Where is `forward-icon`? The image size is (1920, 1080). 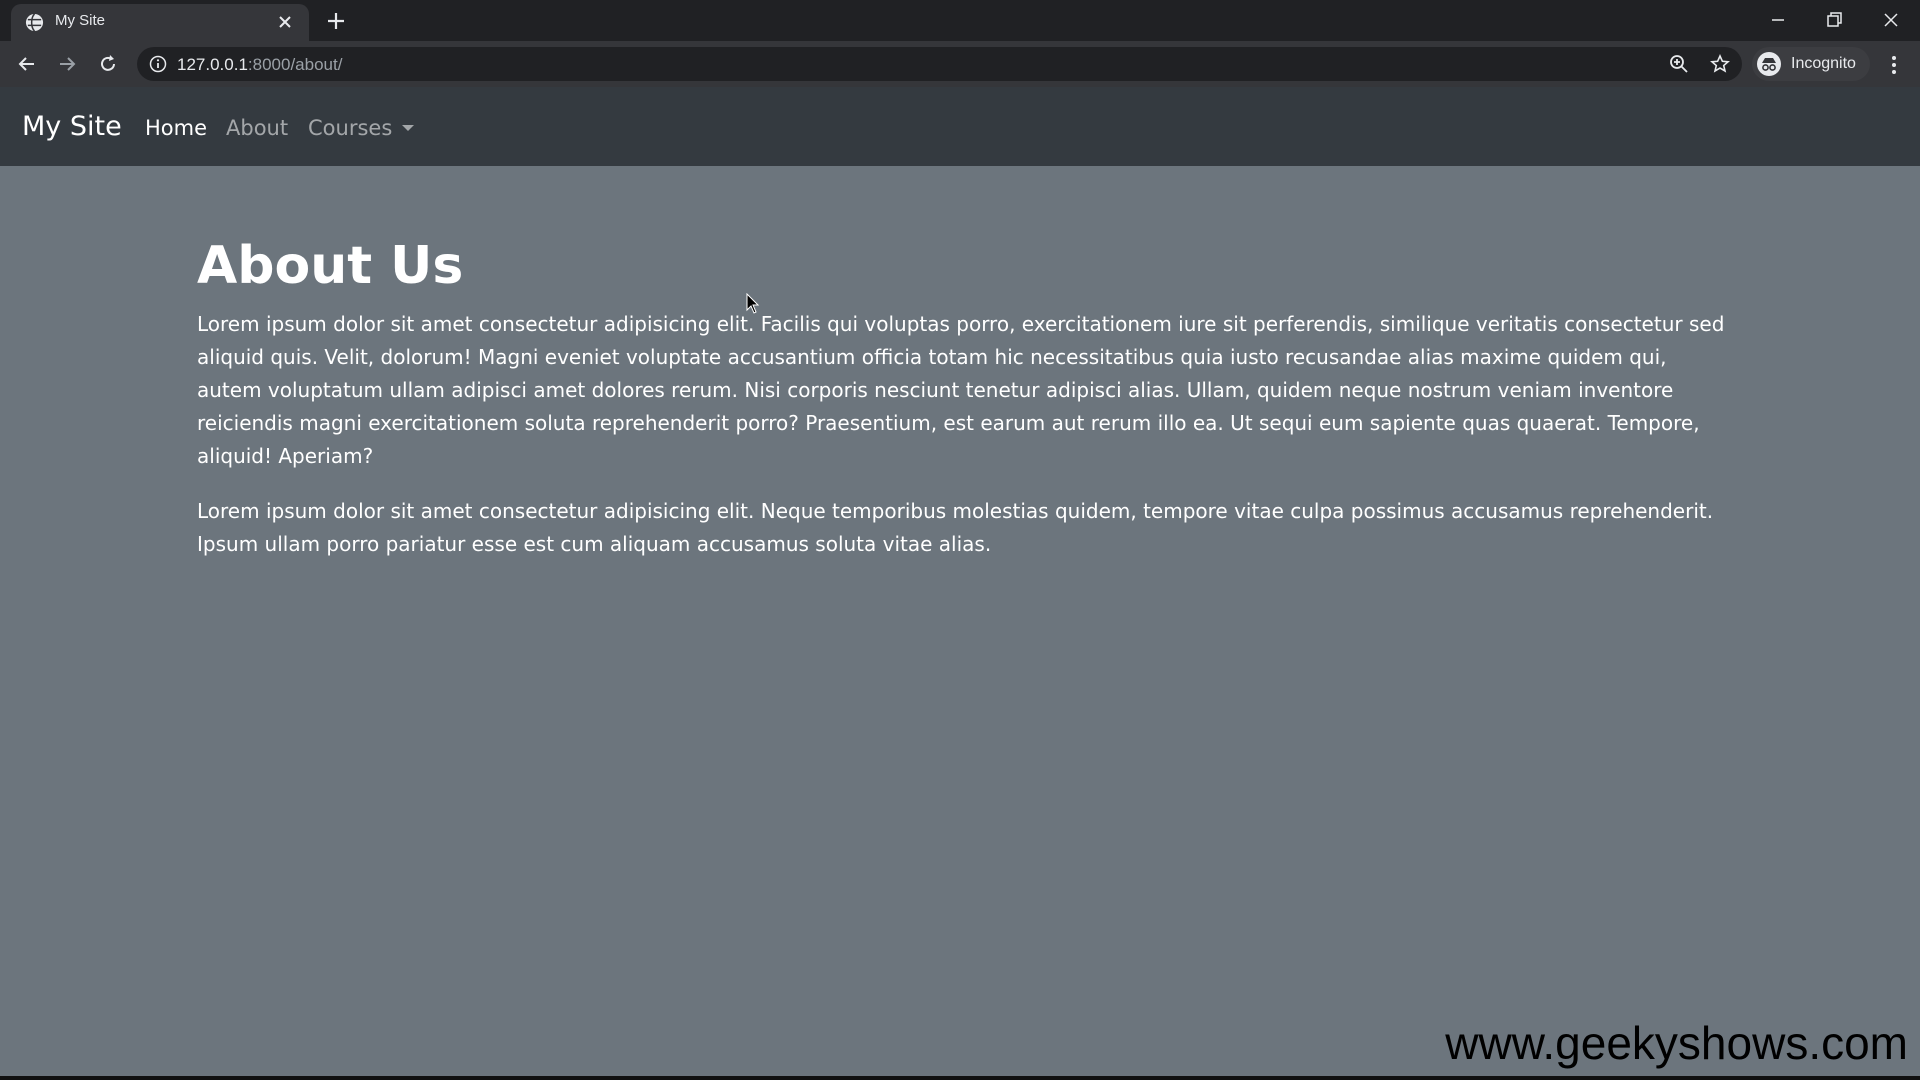
forward-icon is located at coordinates (67, 64).